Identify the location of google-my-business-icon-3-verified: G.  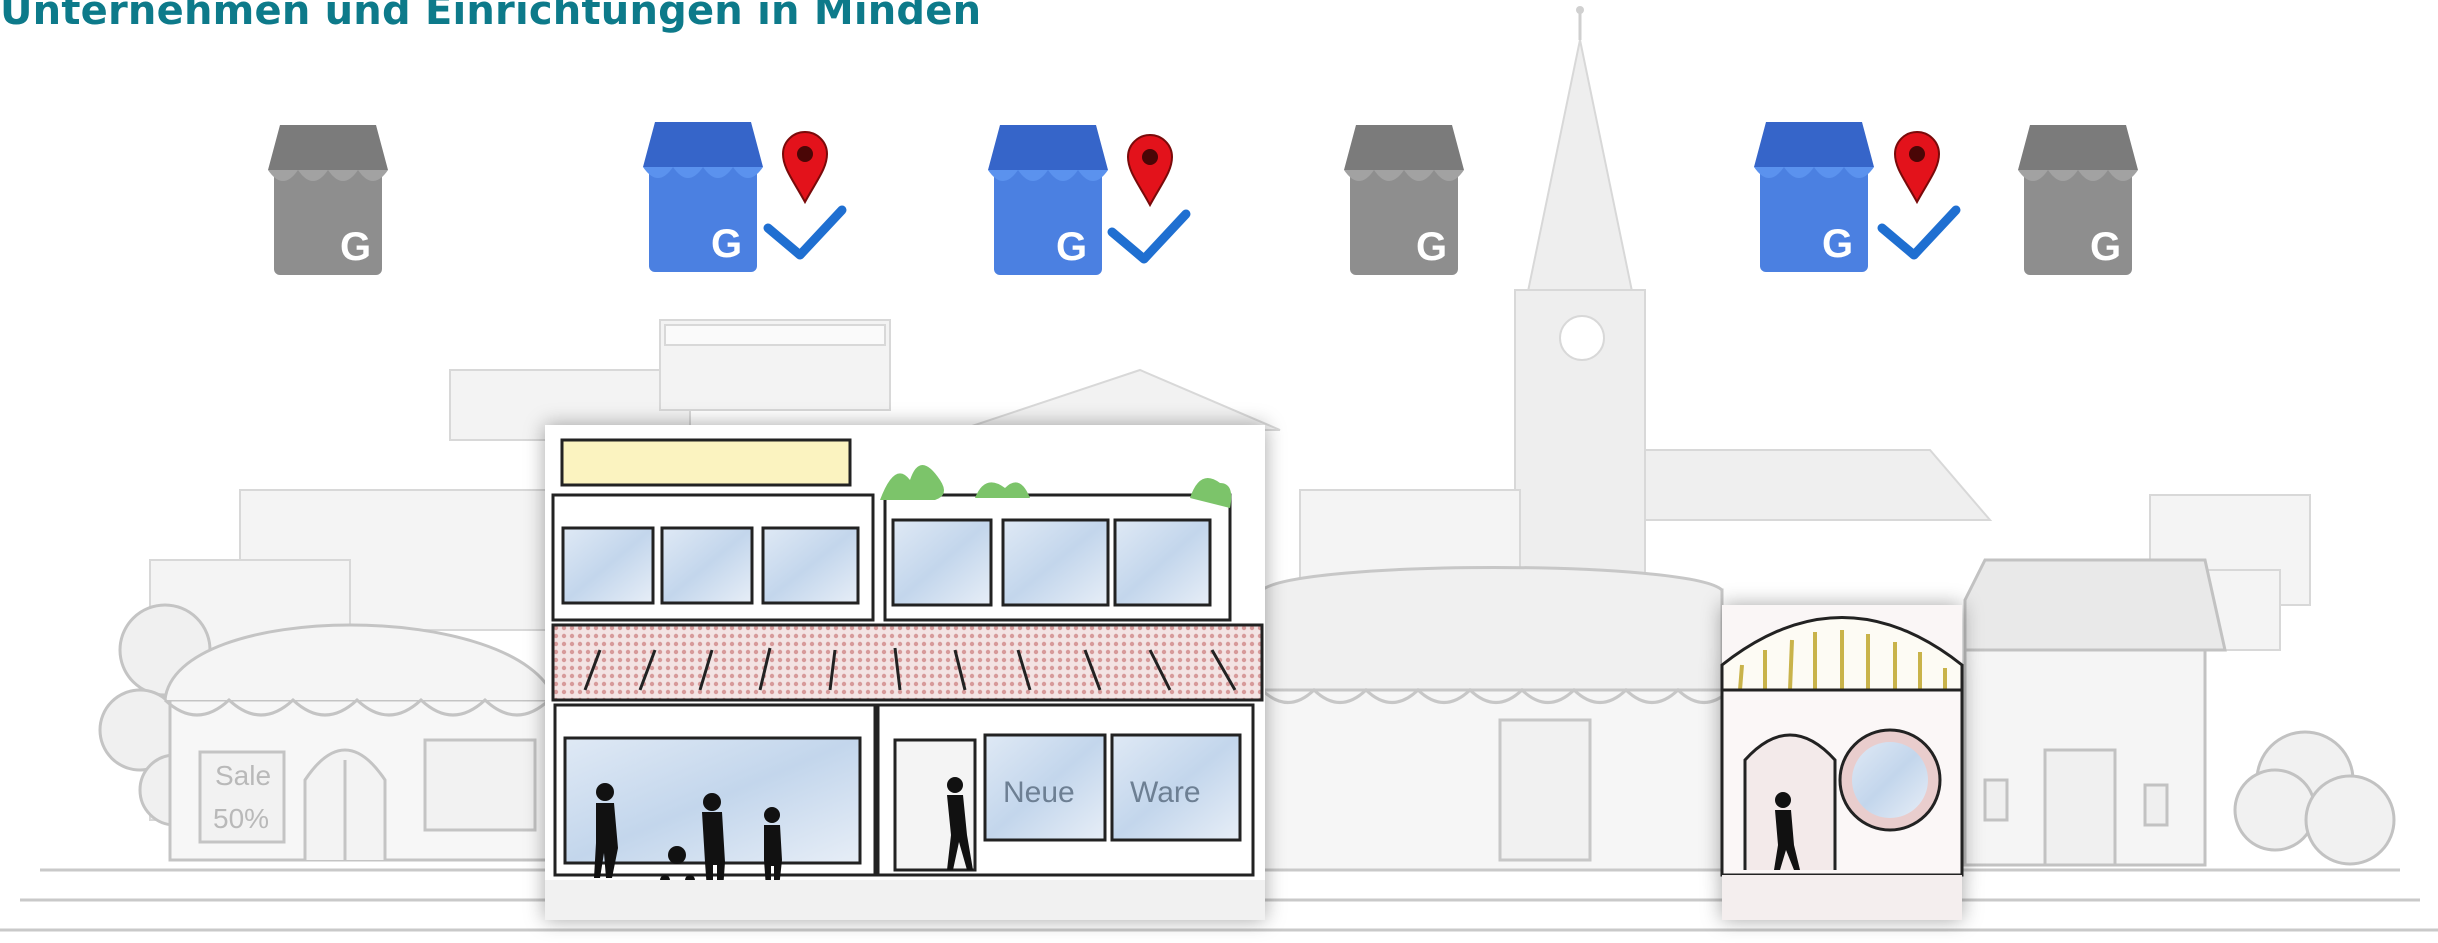
(1048, 200).